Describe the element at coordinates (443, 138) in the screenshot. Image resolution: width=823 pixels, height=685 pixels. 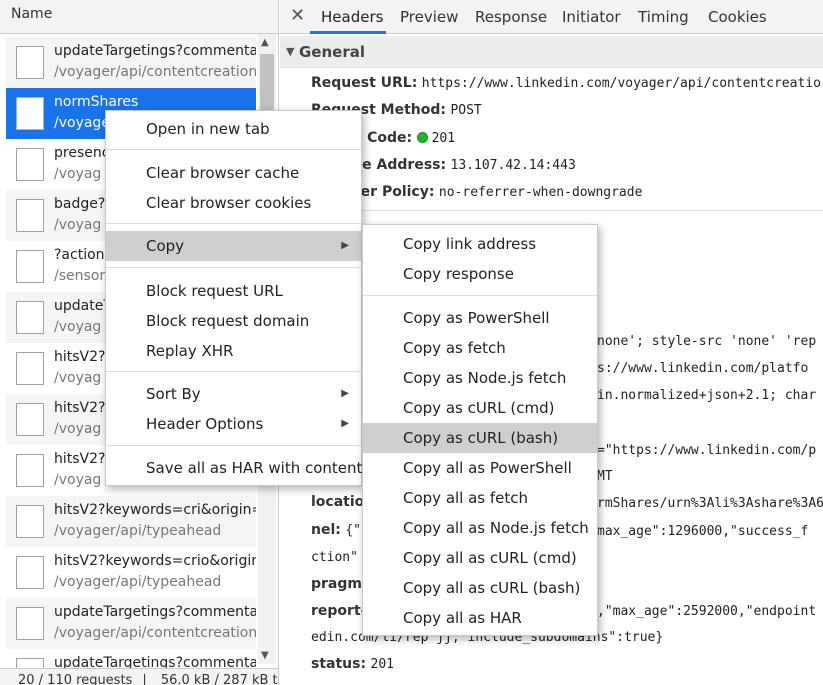
I see `status-code-value: 201` at that location.